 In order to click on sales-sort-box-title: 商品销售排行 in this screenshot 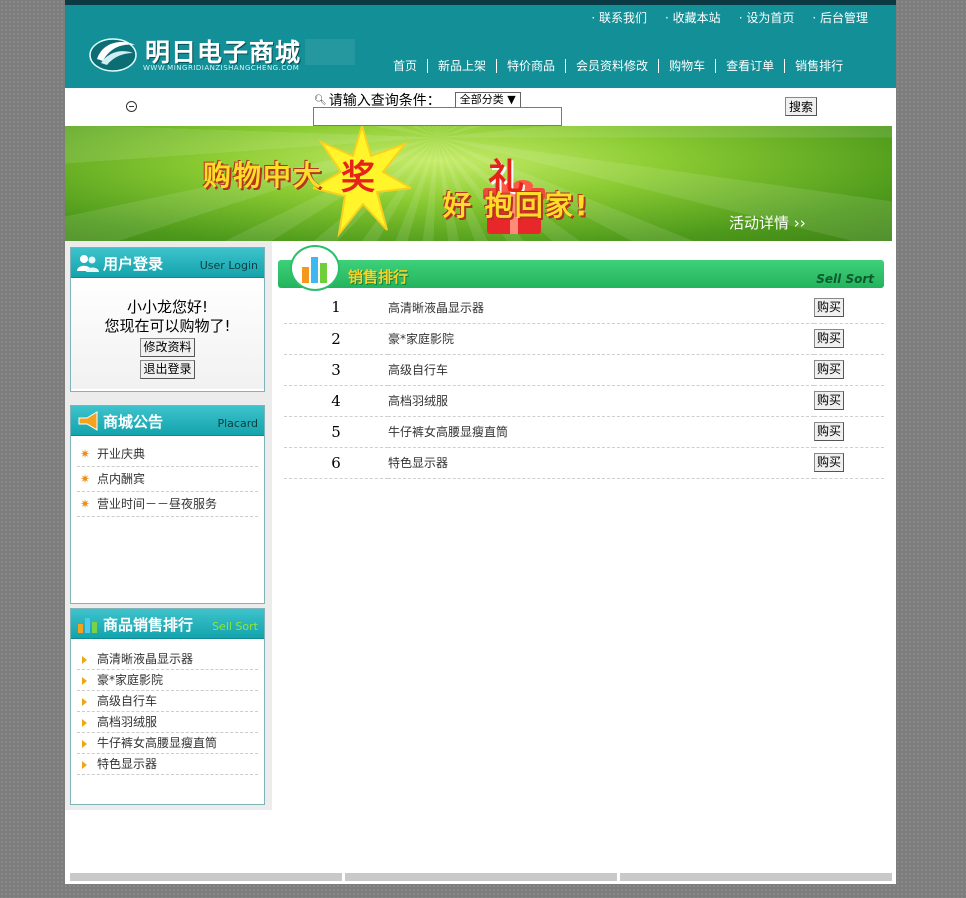, I will do `click(148, 625)`.